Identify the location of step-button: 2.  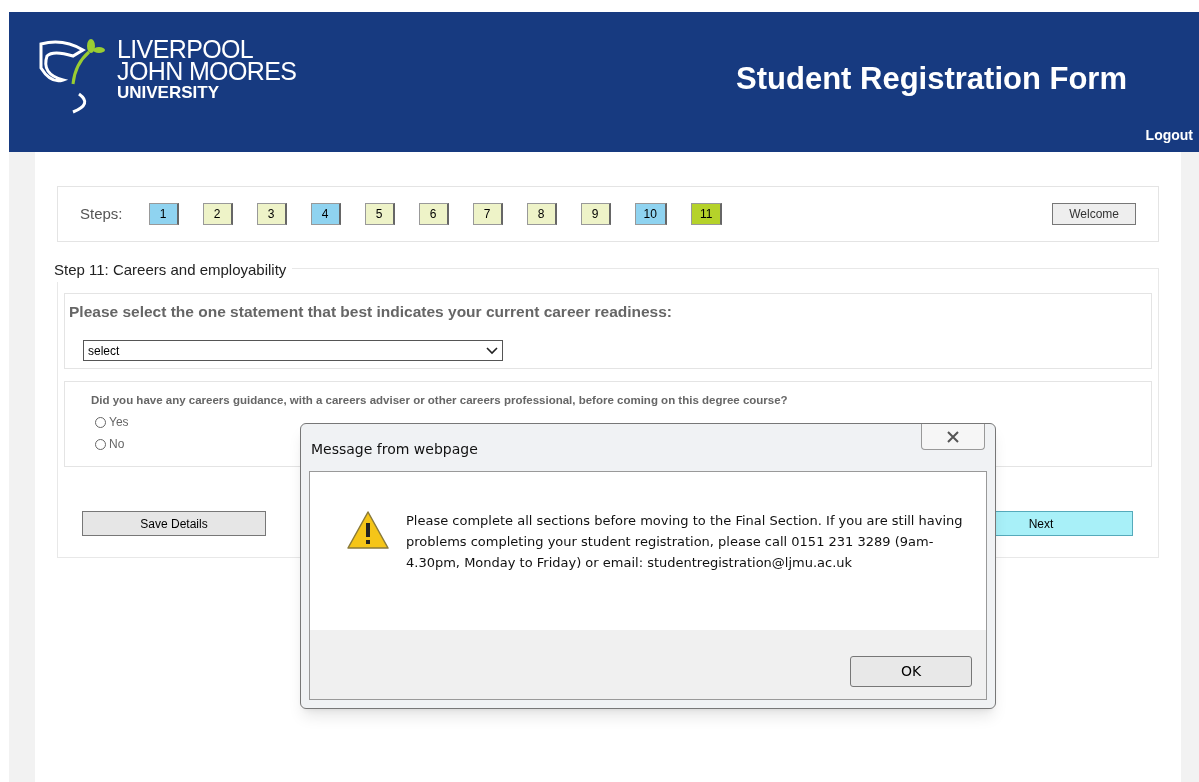
(217, 214).